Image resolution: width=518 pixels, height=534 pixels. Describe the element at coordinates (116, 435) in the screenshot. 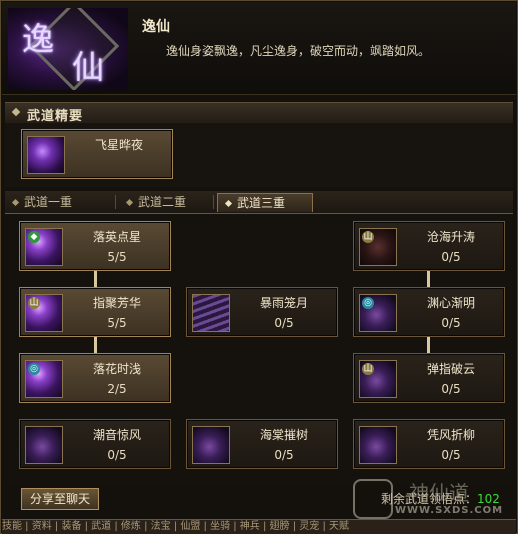

I see `skill-name: 潮音惊风` at that location.